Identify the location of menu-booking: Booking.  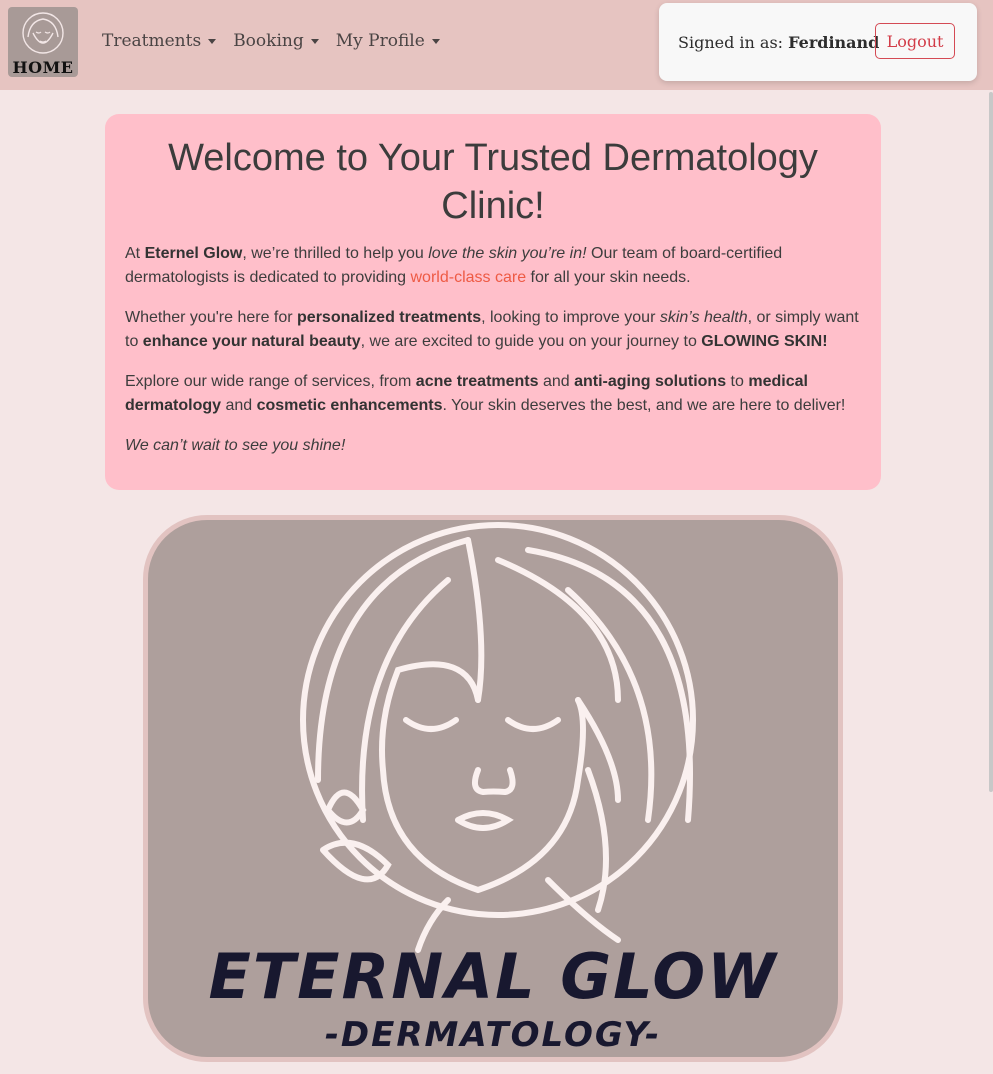
(276, 41).